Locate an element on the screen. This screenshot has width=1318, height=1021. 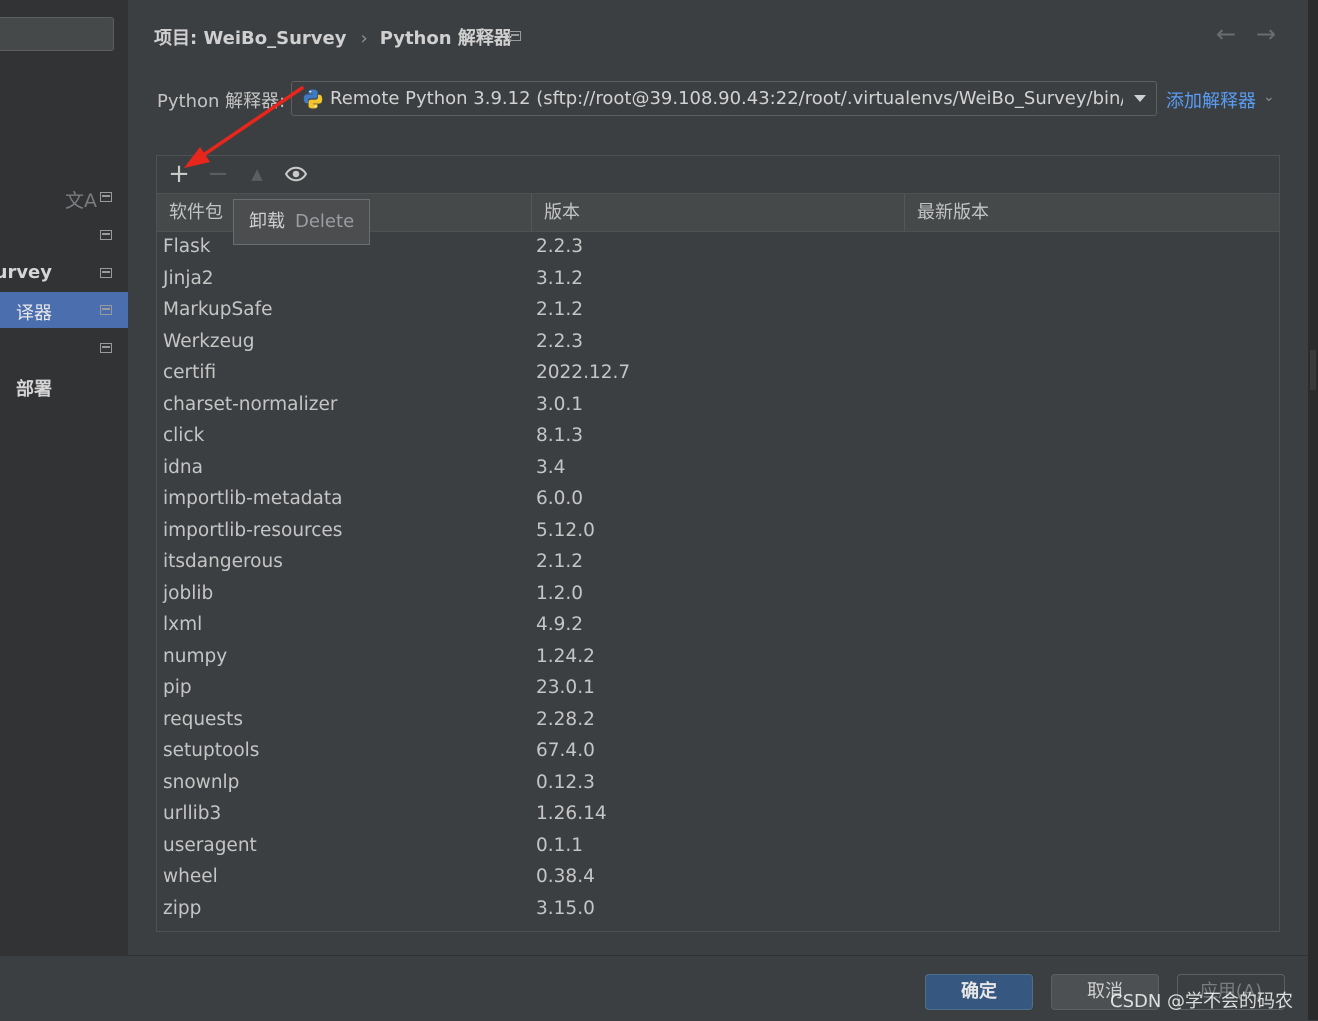
column-header-latest-version: 最新版本 is located at coordinates (1092, 212).